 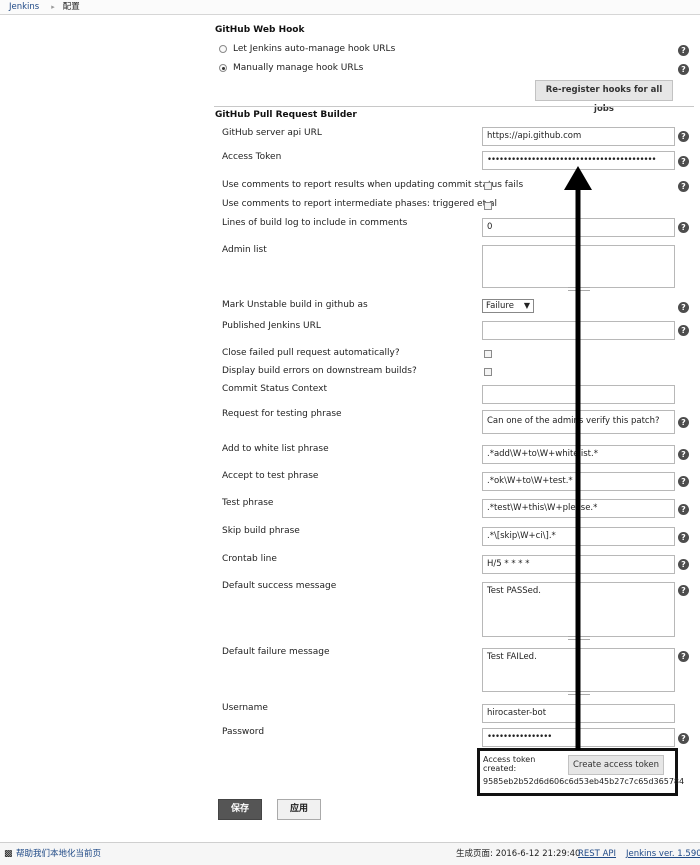 I want to click on rest-api-link: REST API, so click(x=597, y=854).